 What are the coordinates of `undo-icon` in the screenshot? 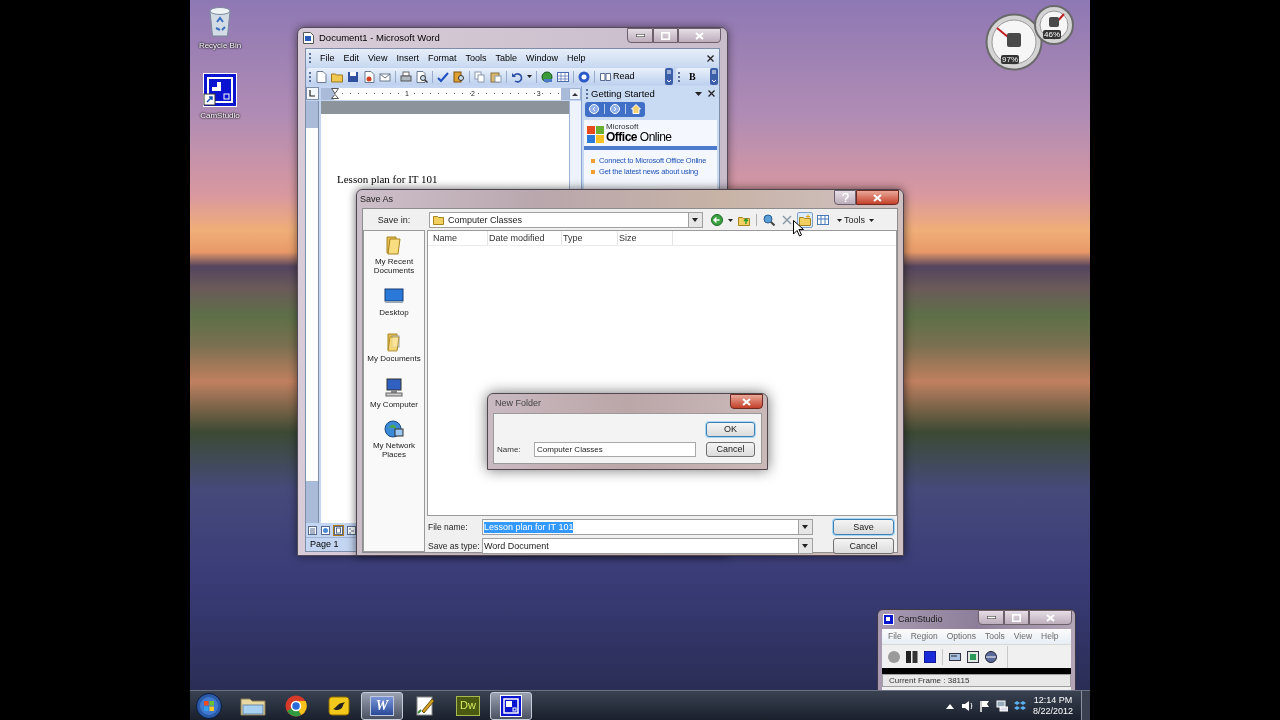 It's located at (517, 76).